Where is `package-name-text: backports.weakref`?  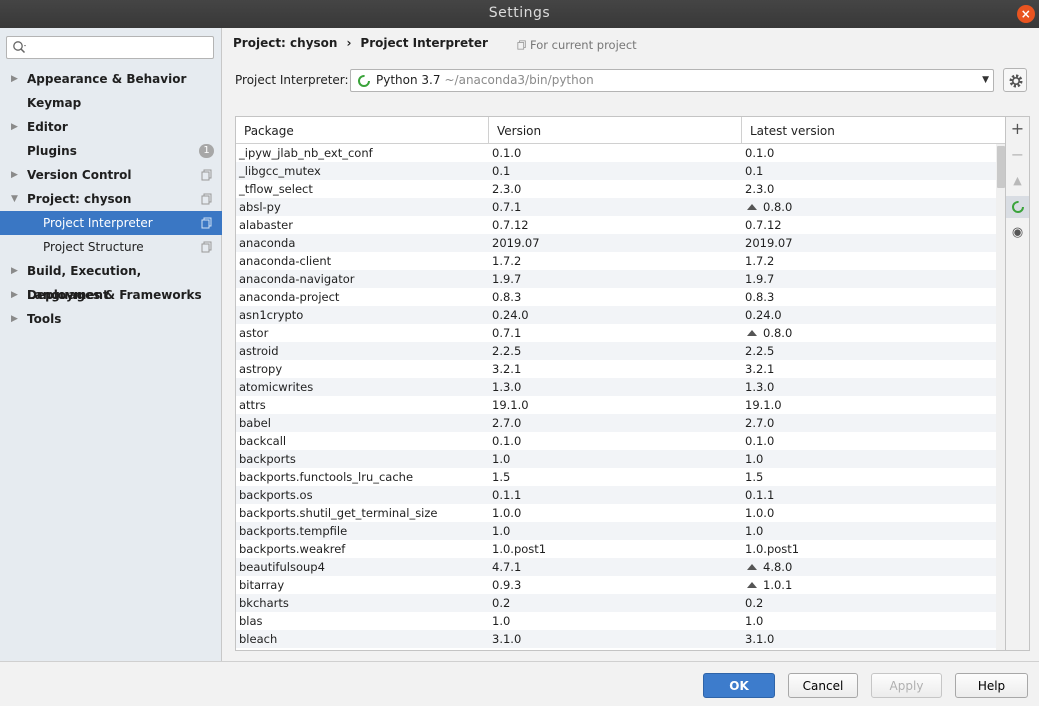 package-name-text: backports.weakref is located at coordinates (292, 549).